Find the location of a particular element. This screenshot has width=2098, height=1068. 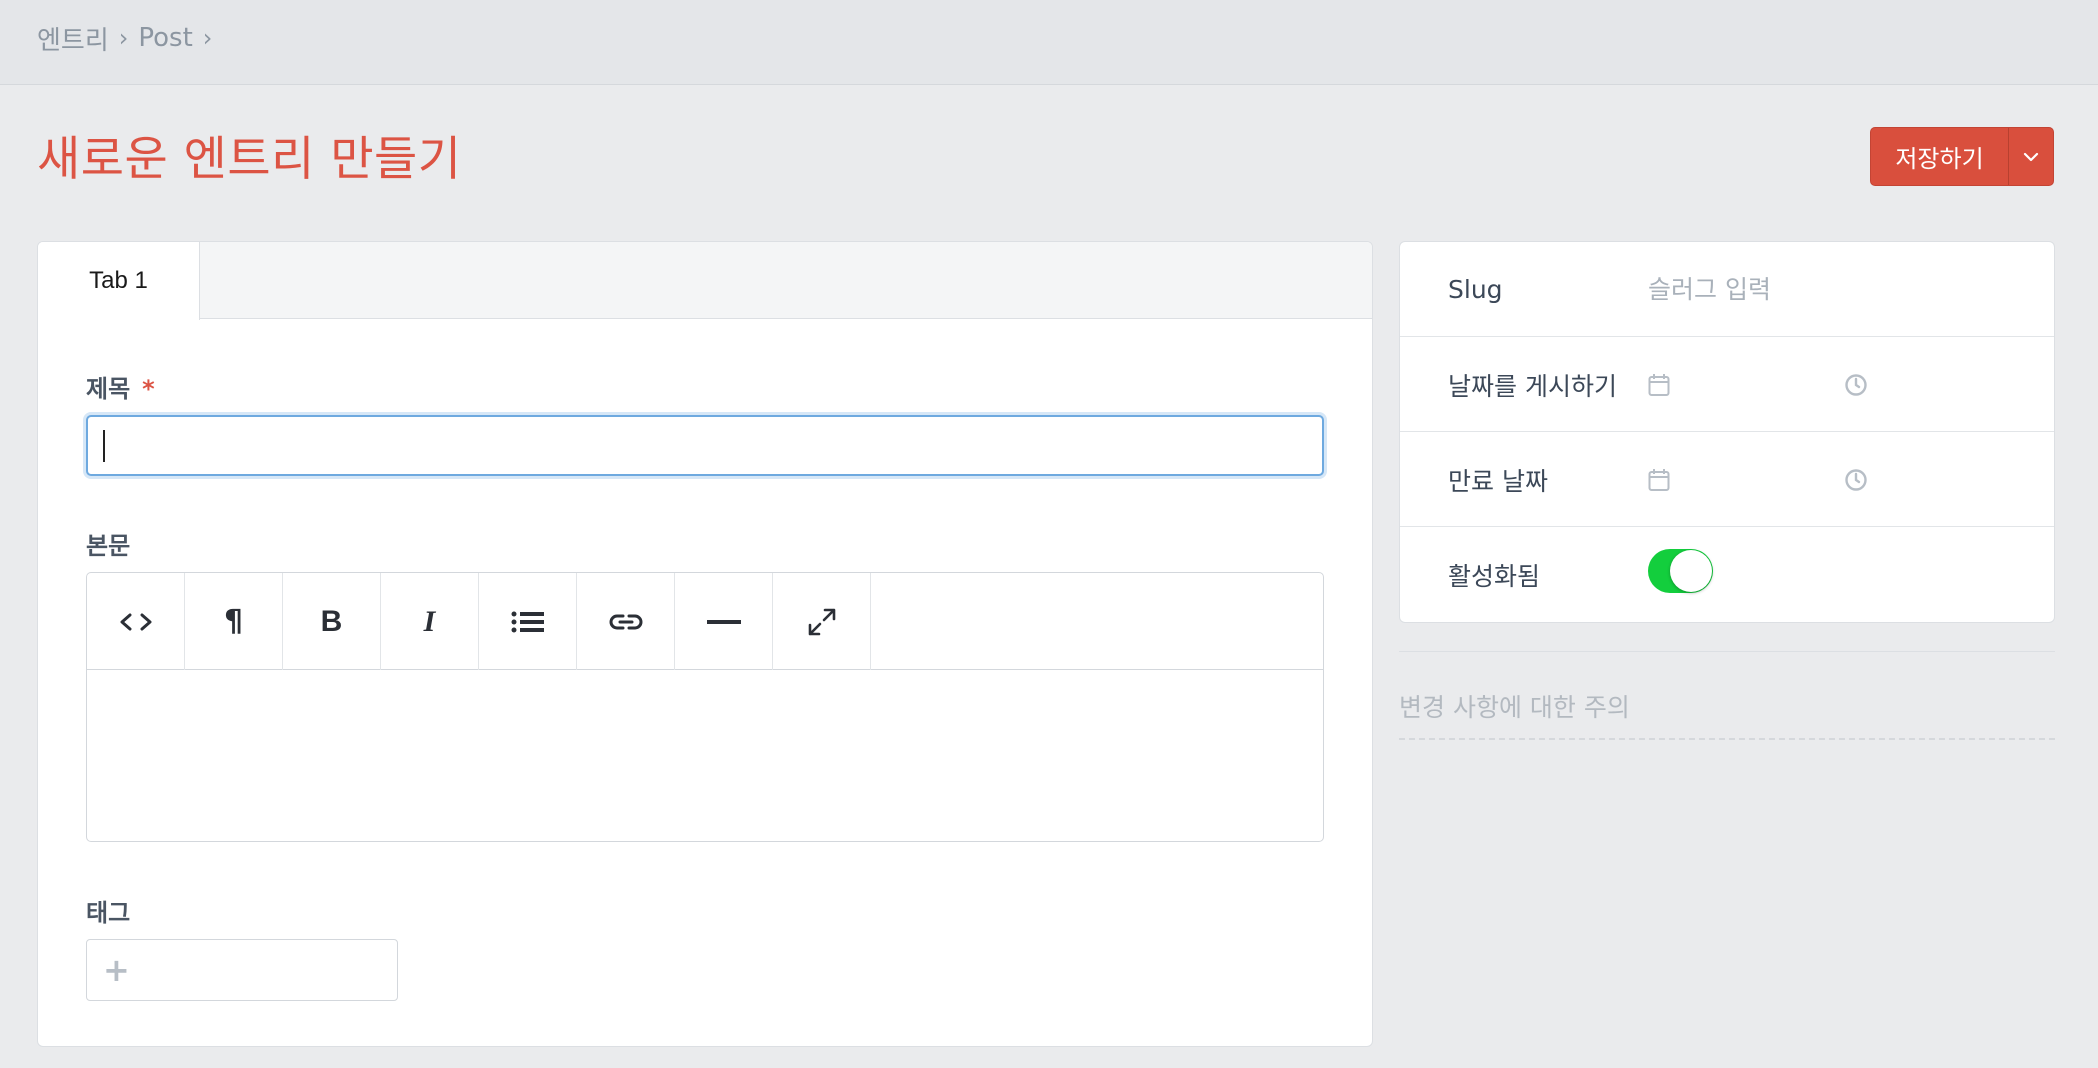

list-button is located at coordinates (528, 621).